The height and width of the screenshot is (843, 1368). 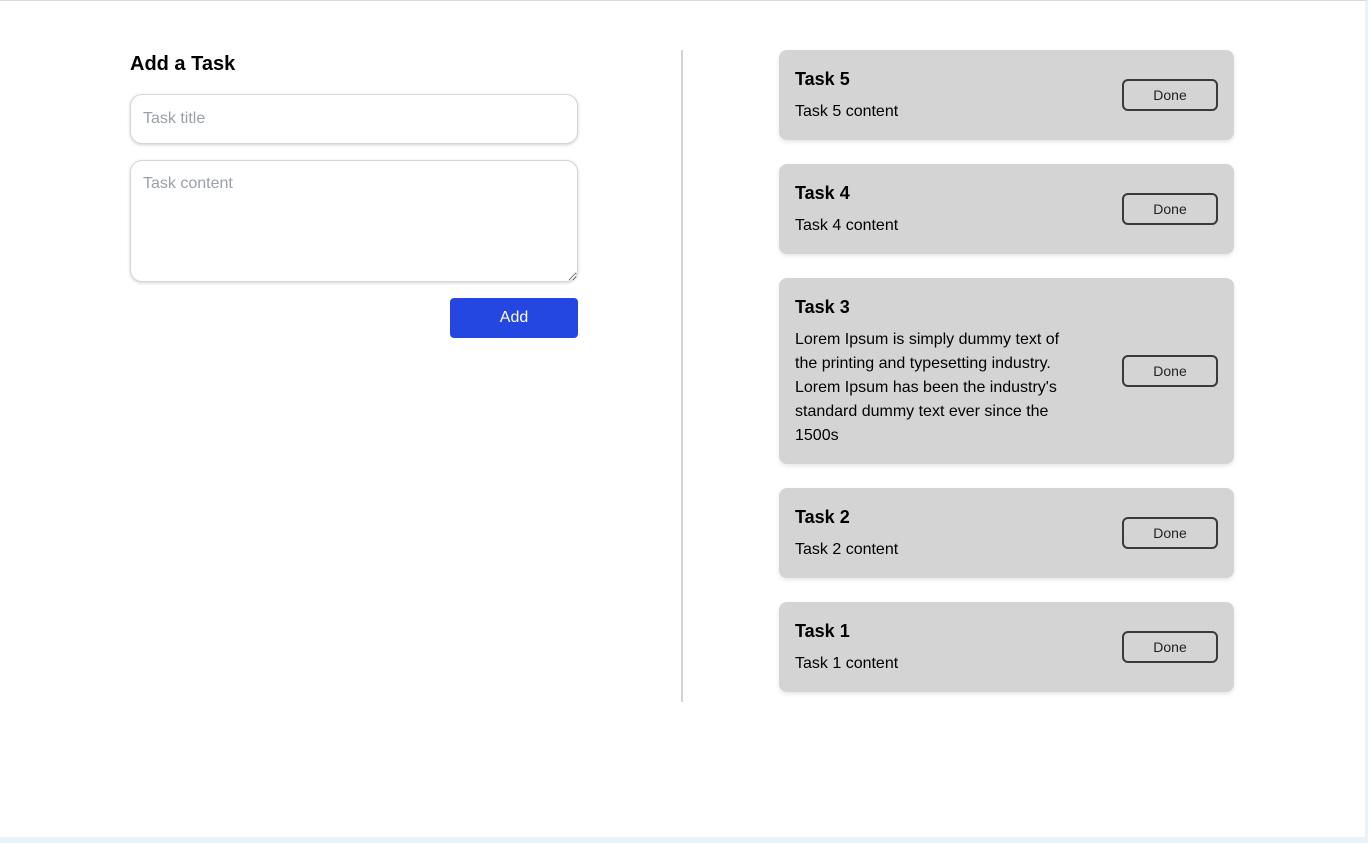 What do you see at coordinates (354, 119) in the screenshot?
I see `task-title-input` at bounding box center [354, 119].